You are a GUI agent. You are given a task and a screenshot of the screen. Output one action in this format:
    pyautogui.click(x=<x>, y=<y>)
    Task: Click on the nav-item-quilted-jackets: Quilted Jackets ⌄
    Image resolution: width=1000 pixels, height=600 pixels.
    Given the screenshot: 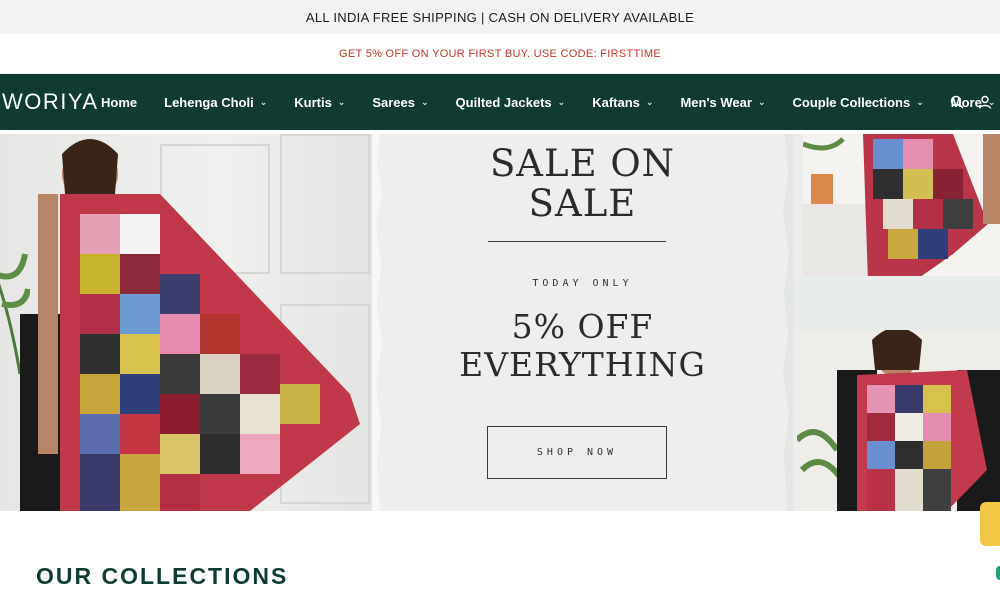 What is the action you would take?
    pyautogui.click(x=511, y=102)
    